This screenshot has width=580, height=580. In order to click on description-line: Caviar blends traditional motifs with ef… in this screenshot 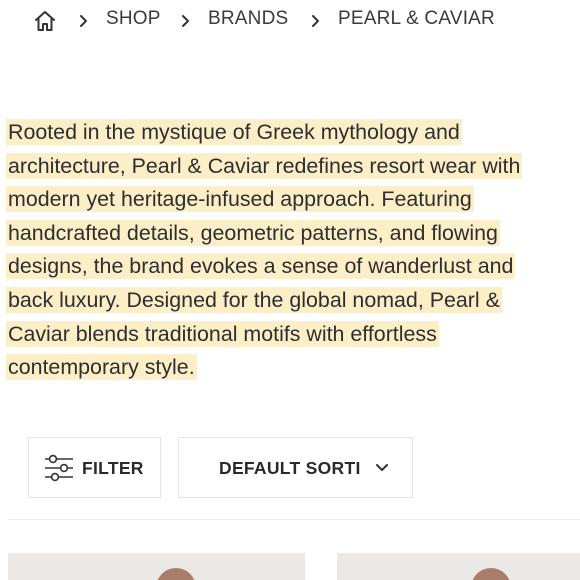, I will do `click(222, 333)`.